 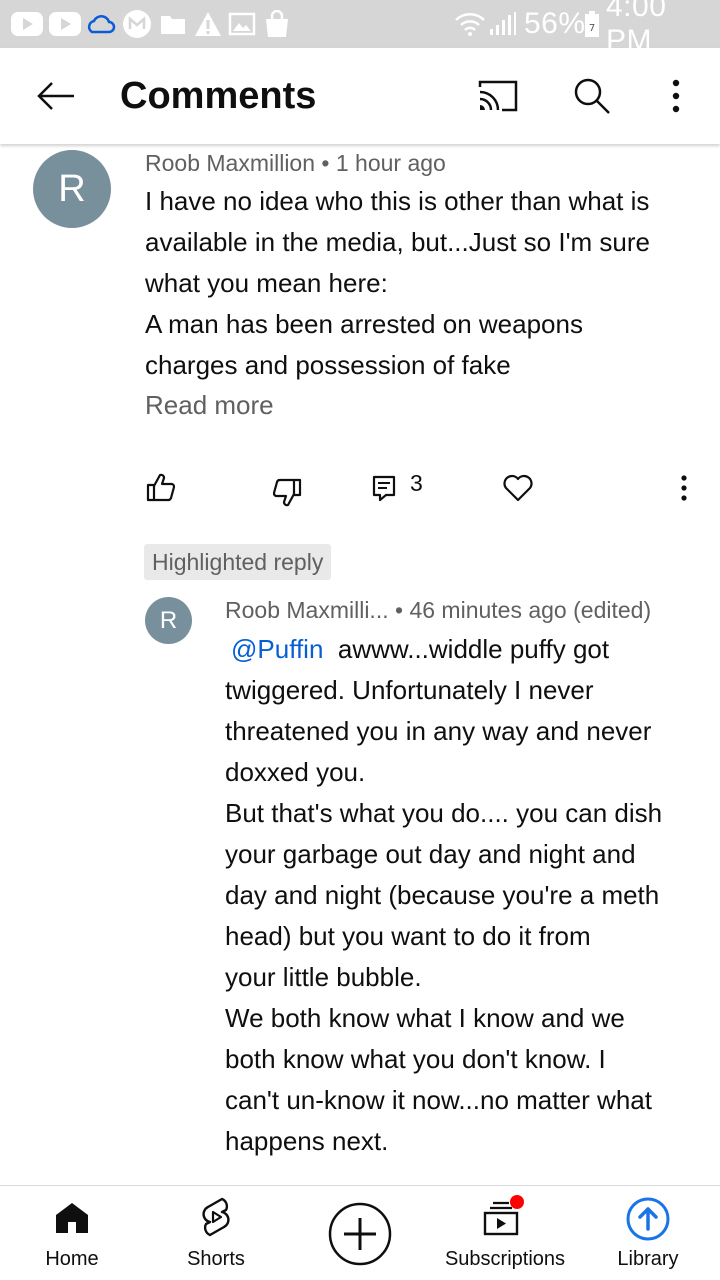 What do you see at coordinates (238, 562) in the screenshot?
I see `highlighted-reply-badge: Highlighted reply` at bounding box center [238, 562].